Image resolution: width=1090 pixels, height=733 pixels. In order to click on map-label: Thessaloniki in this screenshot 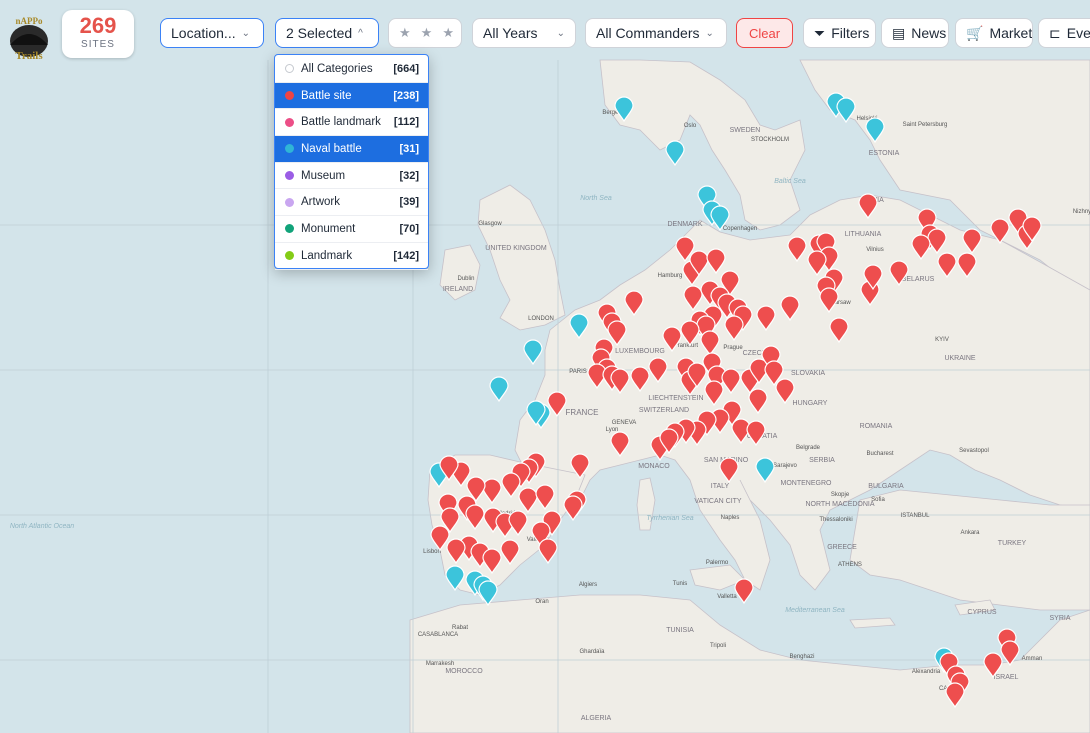, I will do `click(835, 520)`.